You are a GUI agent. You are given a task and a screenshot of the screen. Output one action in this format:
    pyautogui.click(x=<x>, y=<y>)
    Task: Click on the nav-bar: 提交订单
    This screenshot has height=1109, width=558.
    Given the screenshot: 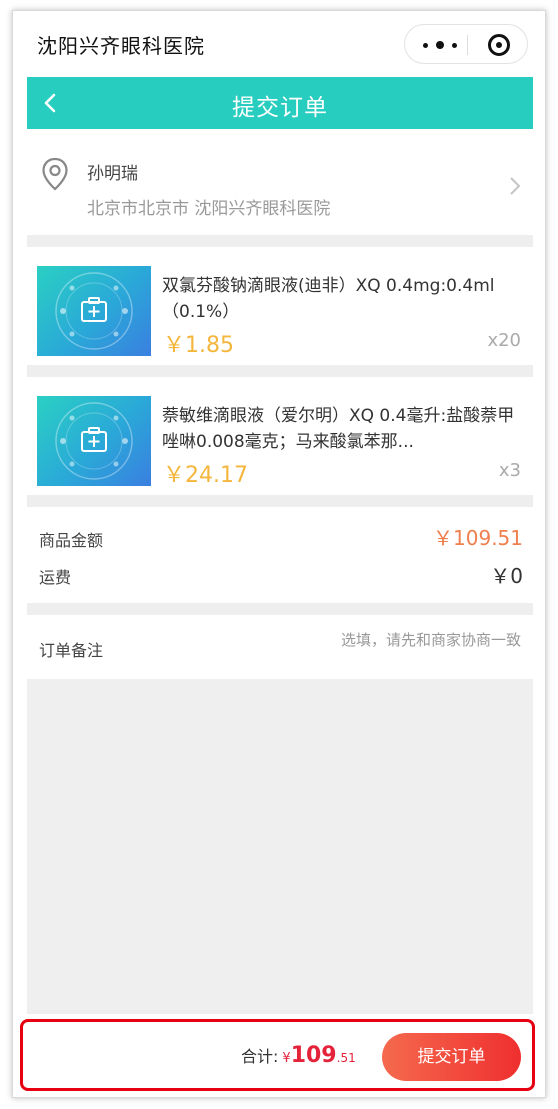 What is the action you would take?
    pyautogui.click(x=280, y=103)
    